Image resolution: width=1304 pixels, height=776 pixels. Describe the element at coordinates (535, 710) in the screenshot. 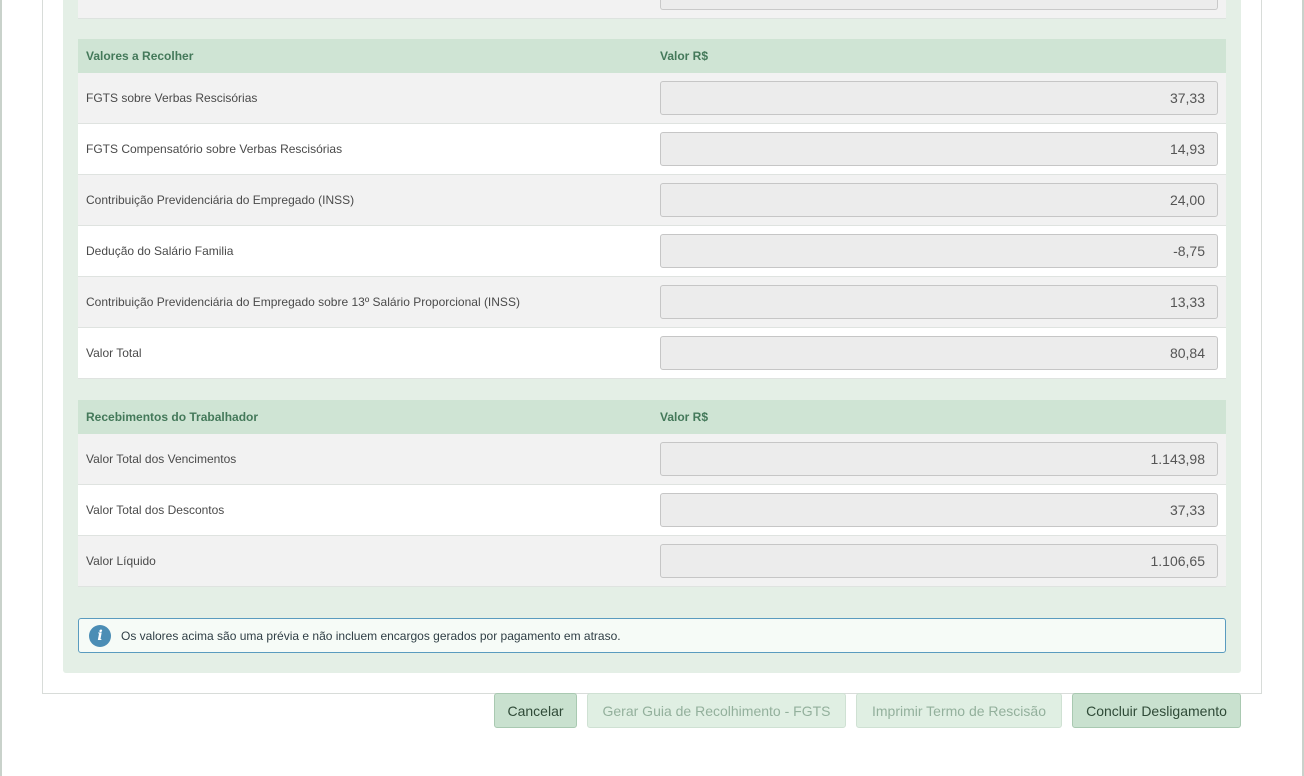

I see `cancel-button: Cancelar` at that location.